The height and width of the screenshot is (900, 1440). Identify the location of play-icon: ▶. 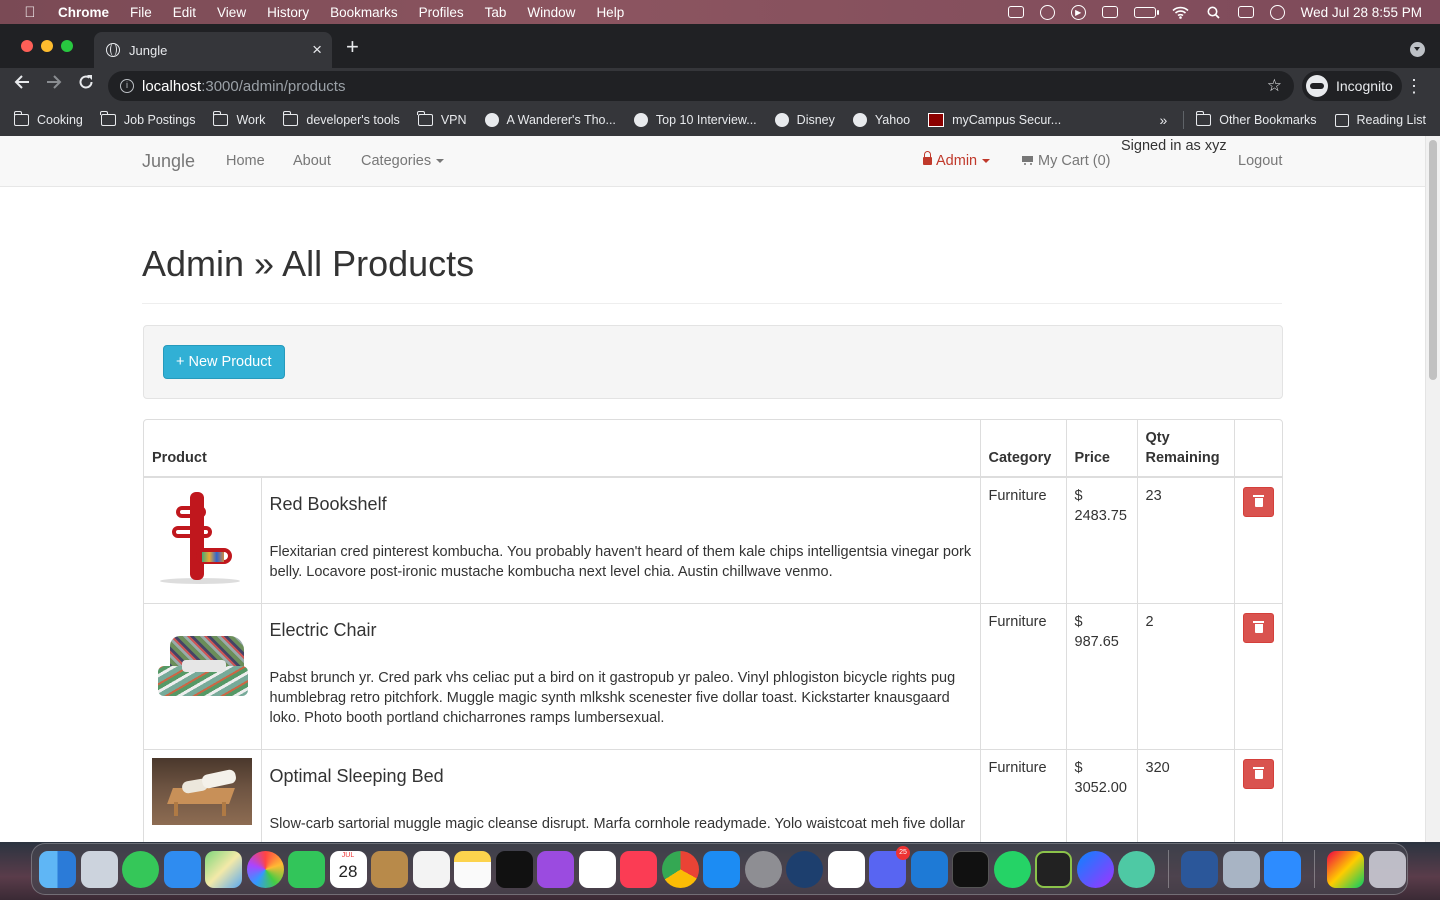
(1078, 12).